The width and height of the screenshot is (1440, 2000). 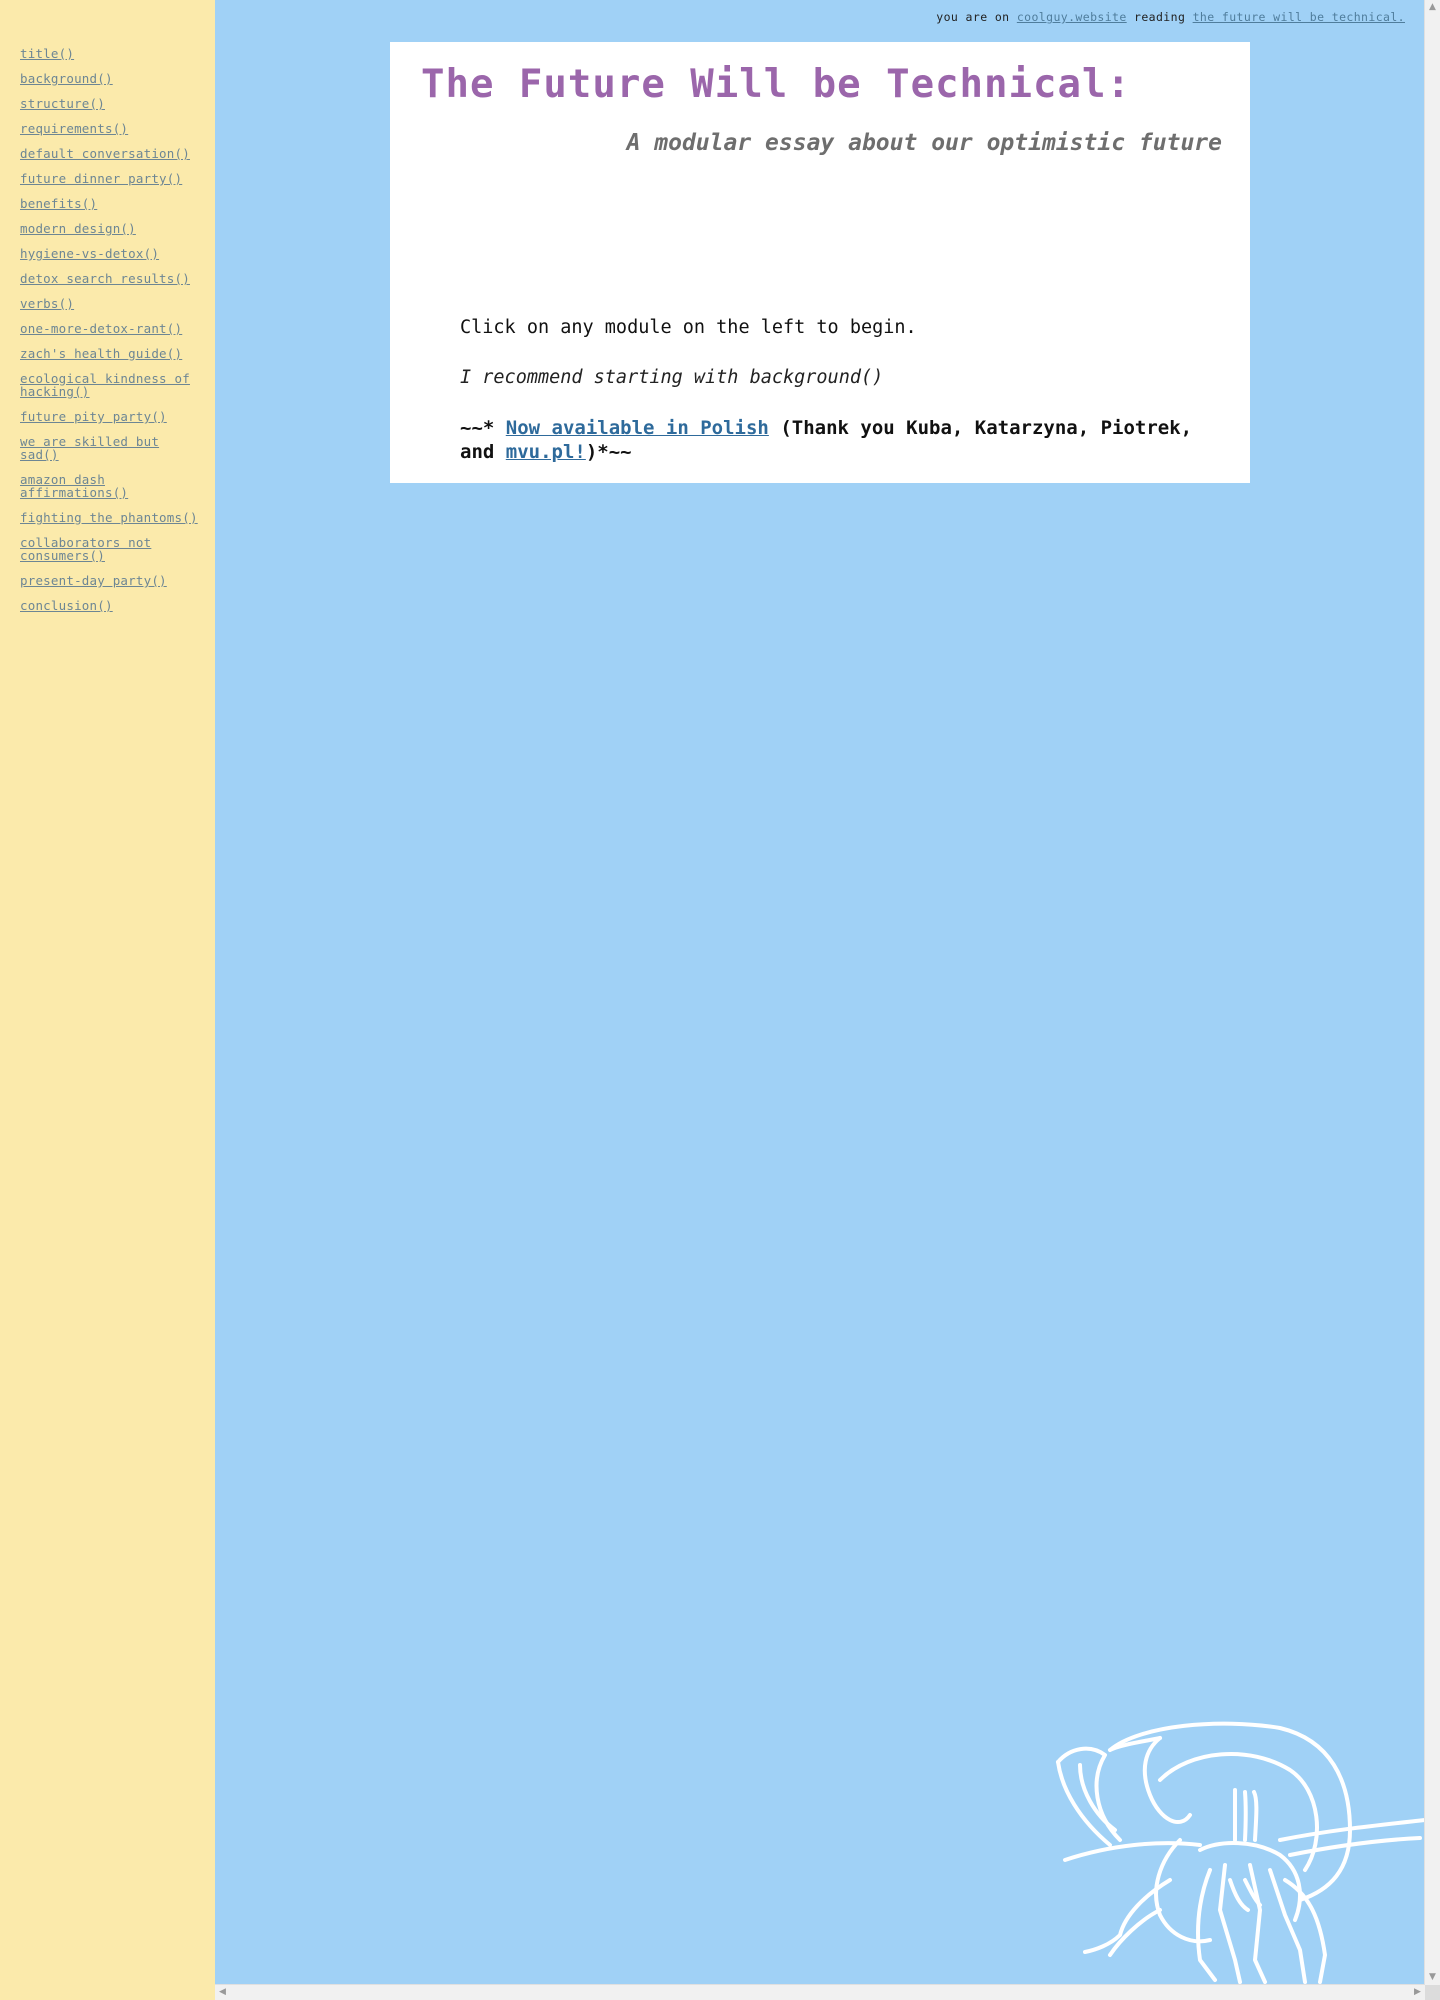 What do you see at coordinates (546, 452) in the screenshot?
I see `mvu-link: mvu.pl!` at bounding box center [546, 452].